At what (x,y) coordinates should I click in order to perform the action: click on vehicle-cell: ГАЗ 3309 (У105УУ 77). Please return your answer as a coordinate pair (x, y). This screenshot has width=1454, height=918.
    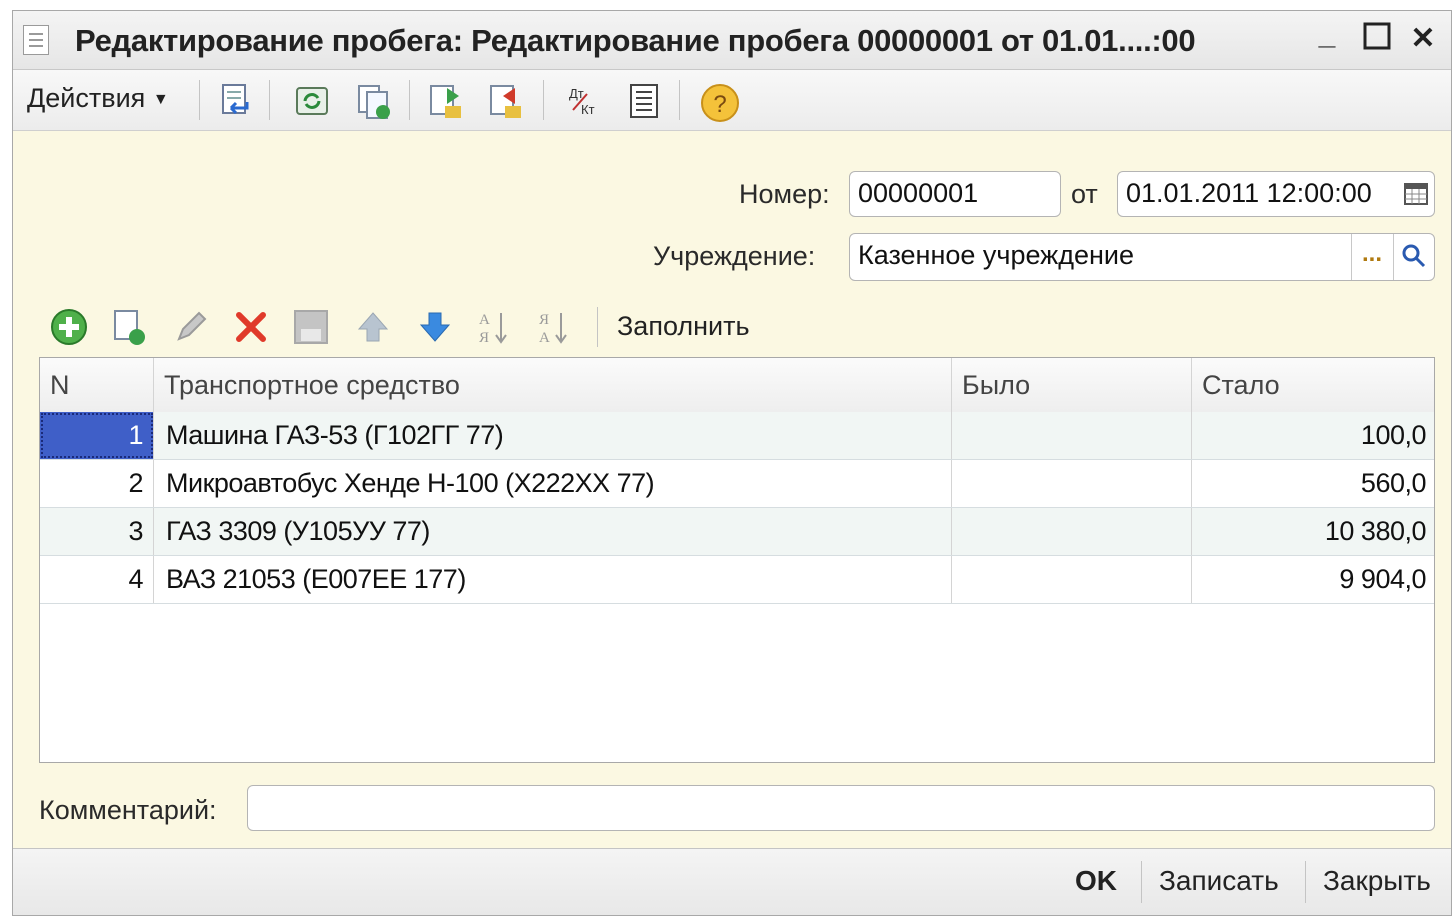
    Looking at the image, I should click on (553, 531).